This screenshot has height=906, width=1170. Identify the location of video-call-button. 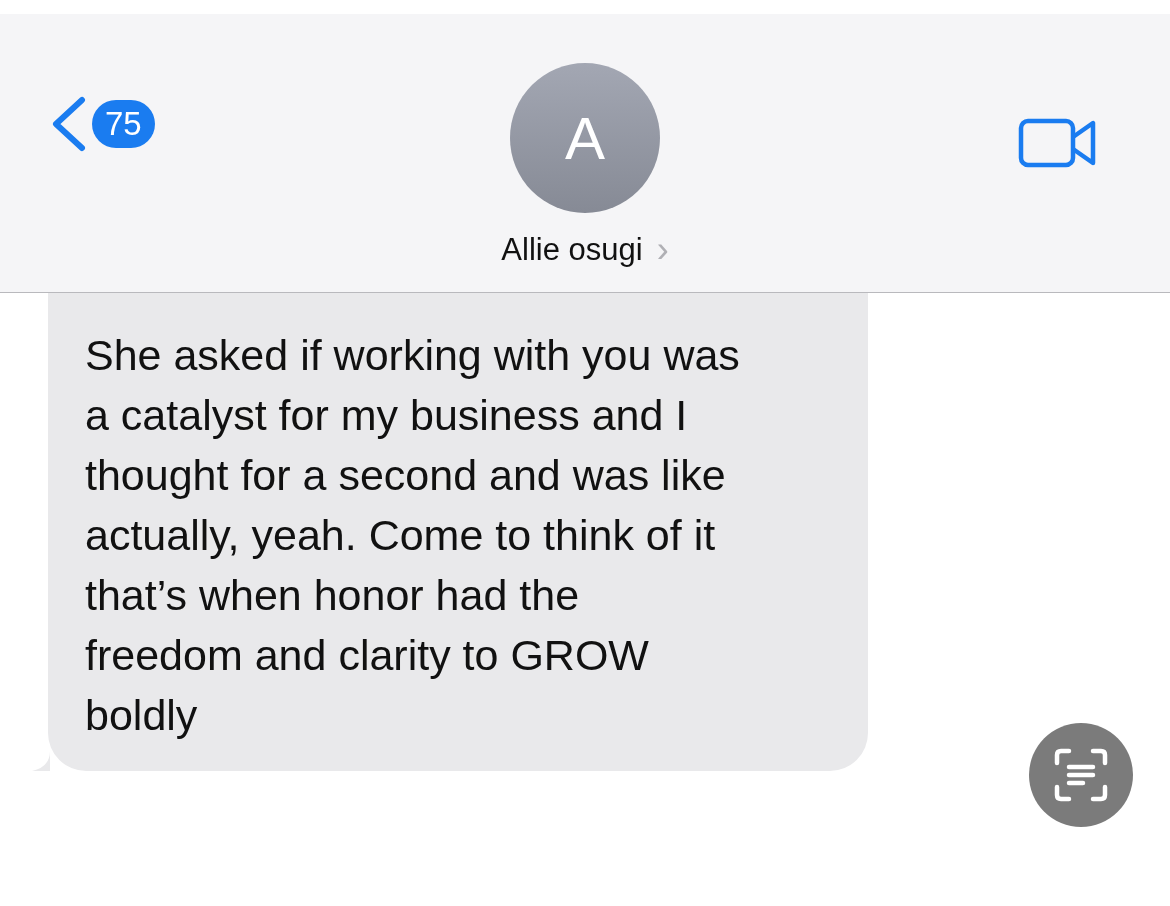
(1058, 143).